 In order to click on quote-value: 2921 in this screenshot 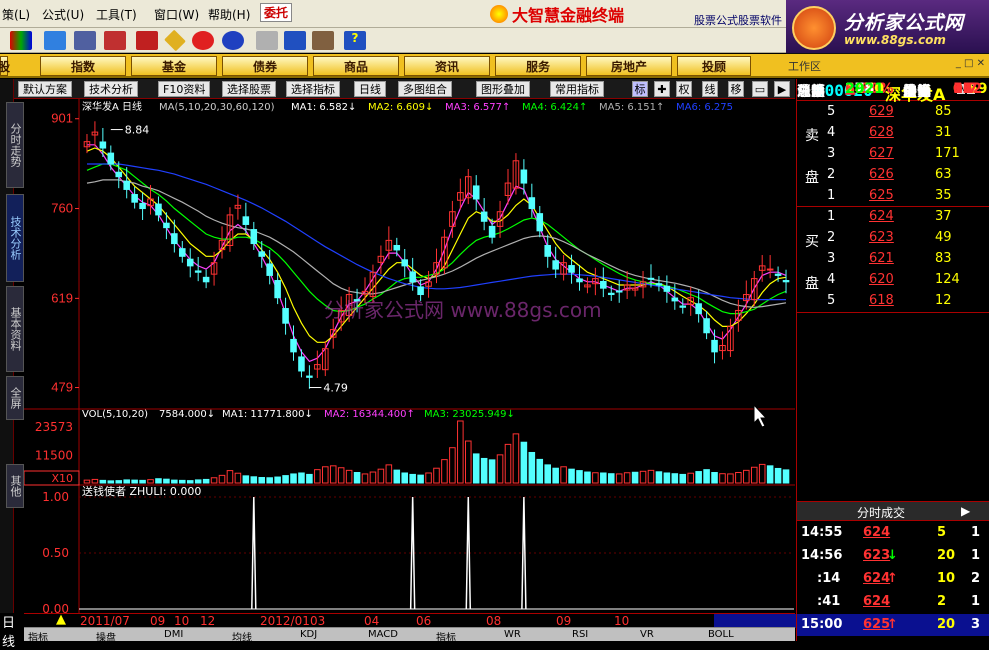, I will do `click(864, 89)`.